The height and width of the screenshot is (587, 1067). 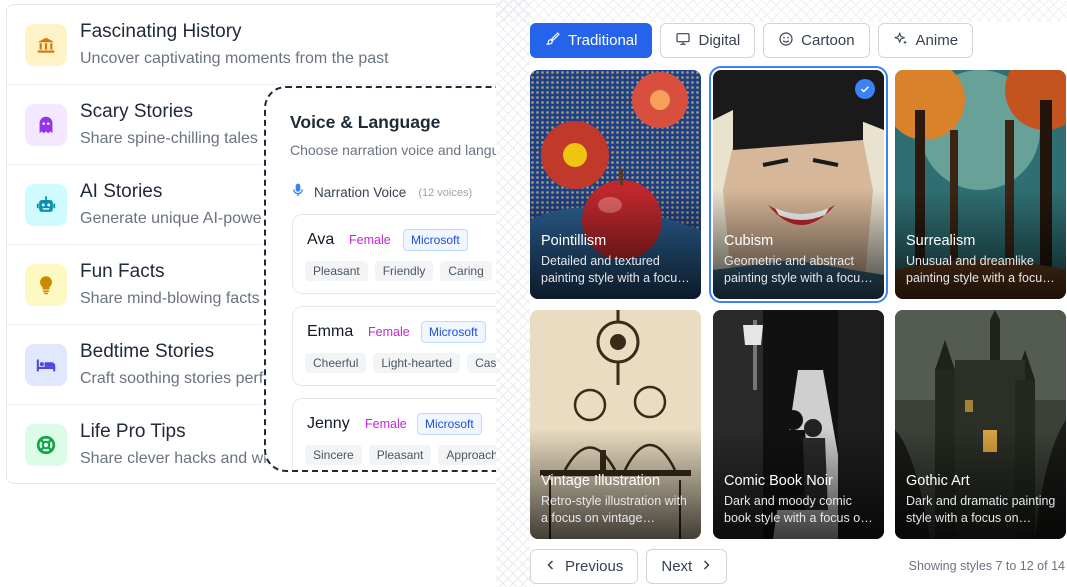 I want to click on topic-description: Generate unique AI-powe, so click(x=171, y=218).